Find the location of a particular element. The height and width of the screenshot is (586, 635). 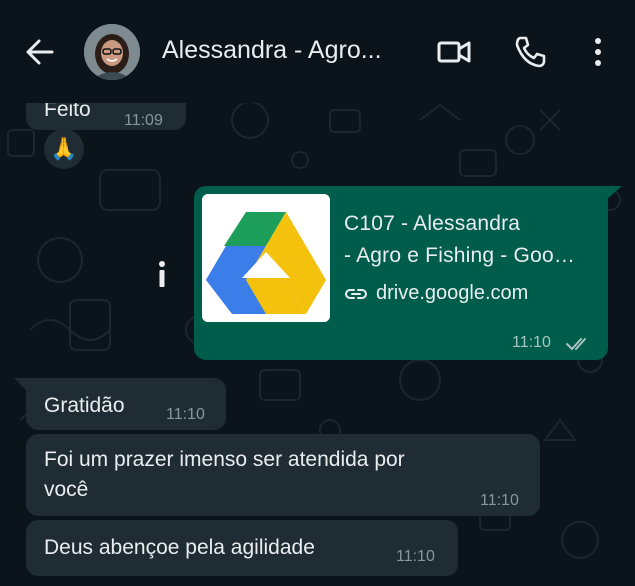

message-text: Deus abençoe pela agilidade is located at coordinates (179, 547).